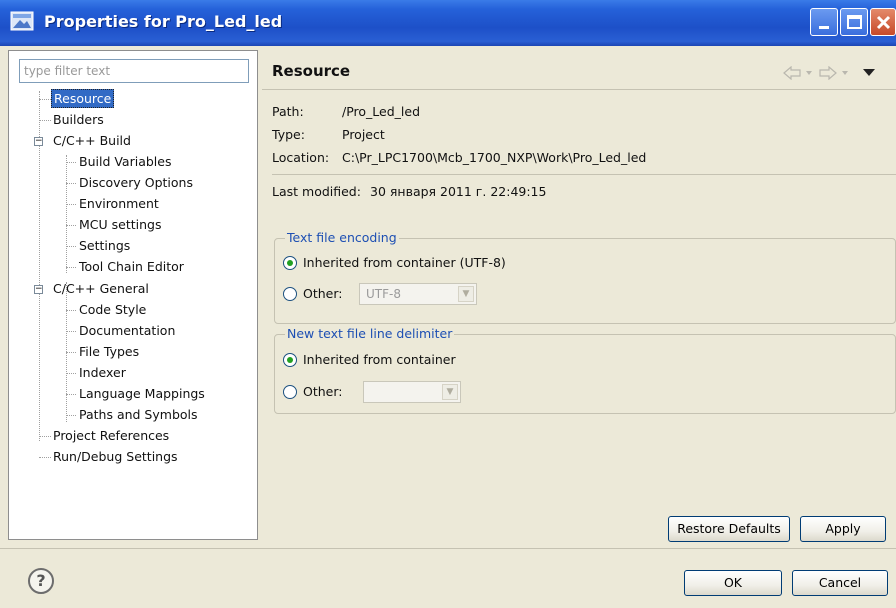 The width and height of the screenshot is (896, 608). I want to click on type-row: Type: Project, so click(328, 134).